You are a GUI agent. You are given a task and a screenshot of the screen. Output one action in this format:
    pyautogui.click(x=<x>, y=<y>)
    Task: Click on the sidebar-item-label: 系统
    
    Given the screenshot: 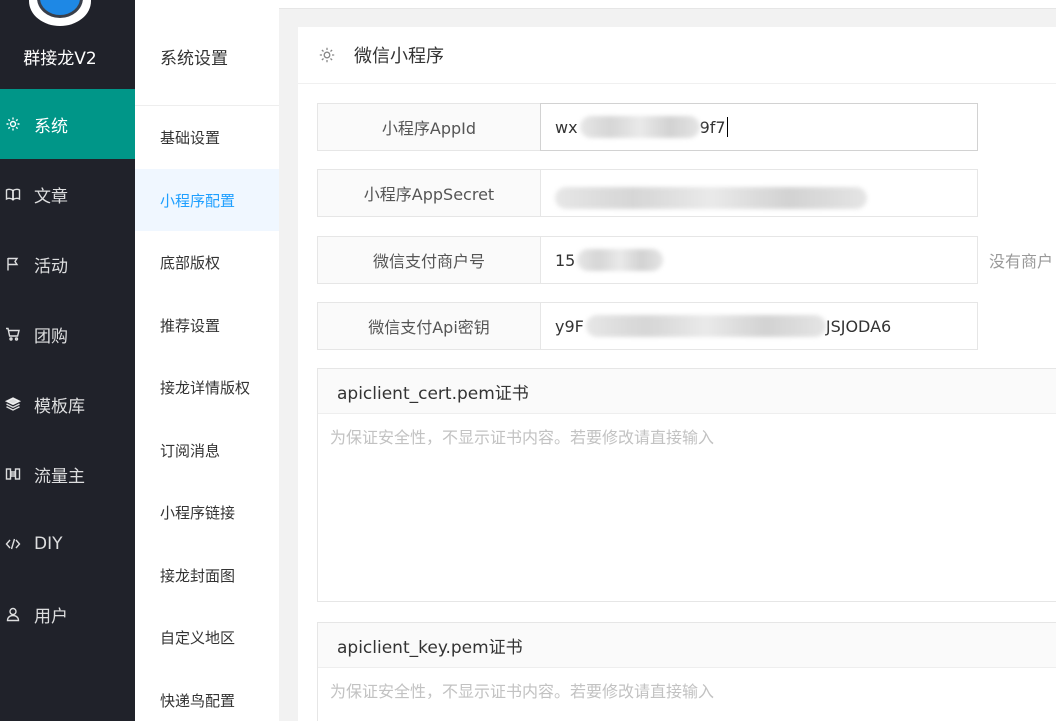 What is the action you would take?
    pyautogui.click(x=51, y=126)
    